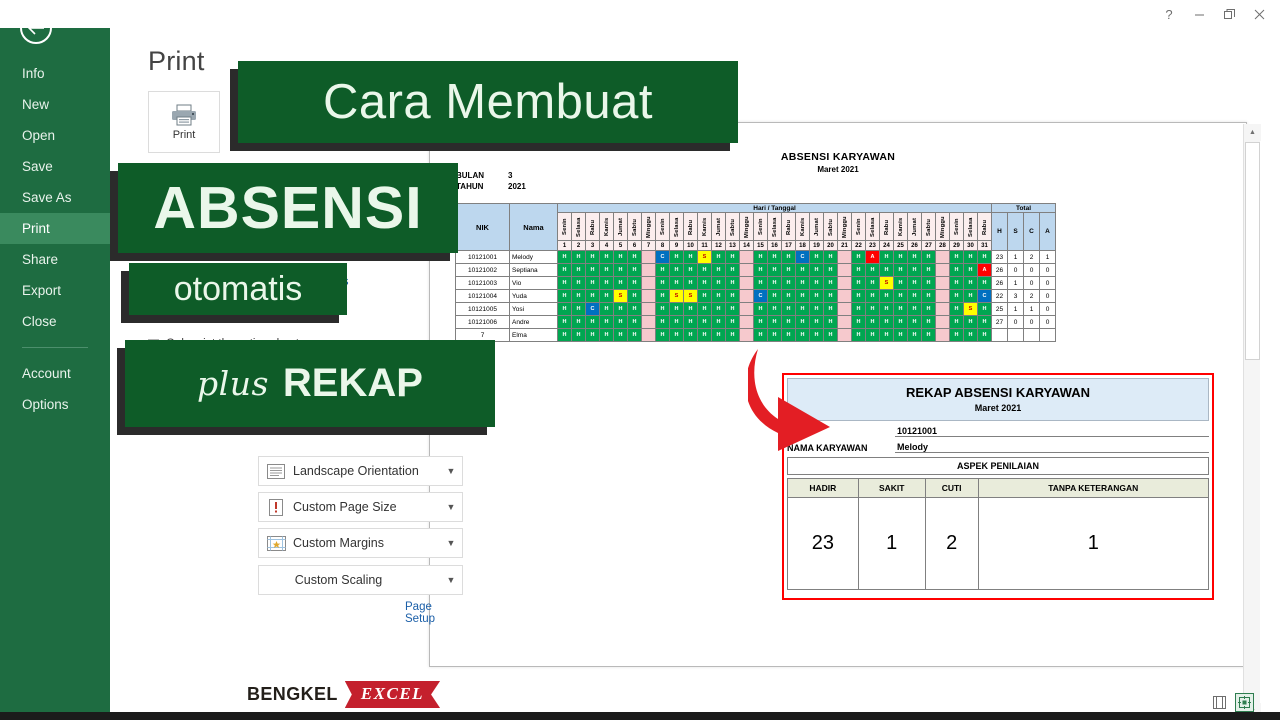 Image resolution: width=1280 pixels, height=720 pixels. Describe the element at coordinates (55, 259) in the screenshot. I see `backstage-item-share: Share` at that location.